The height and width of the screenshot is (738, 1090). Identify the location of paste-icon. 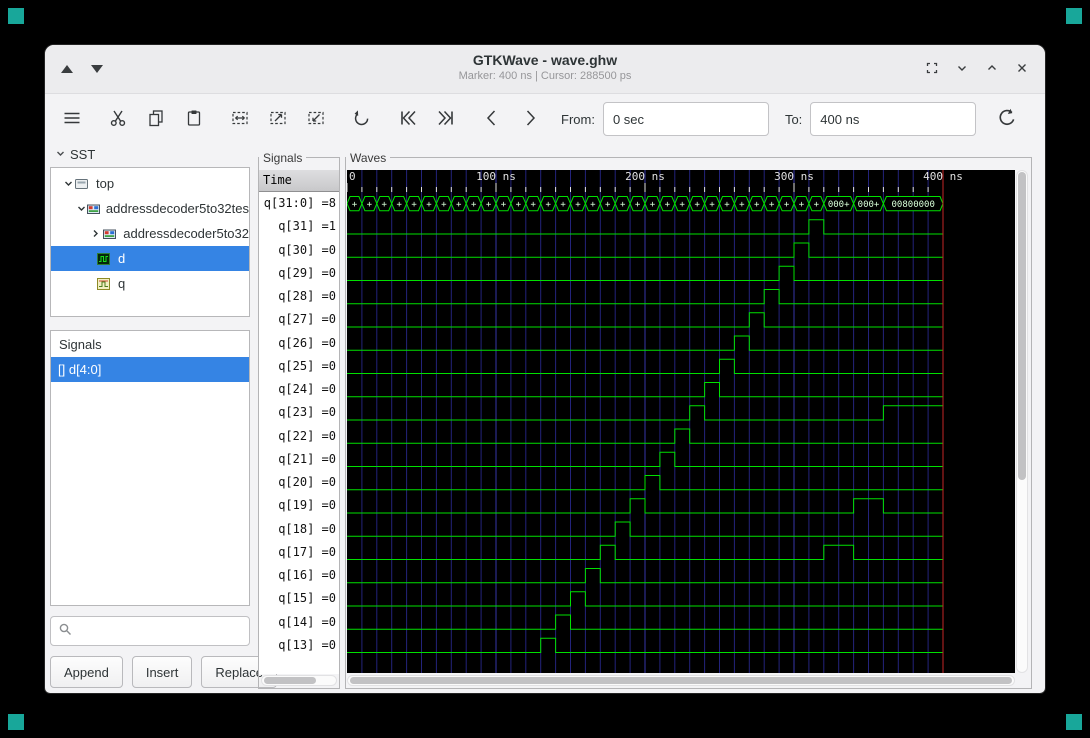
(194, 119).